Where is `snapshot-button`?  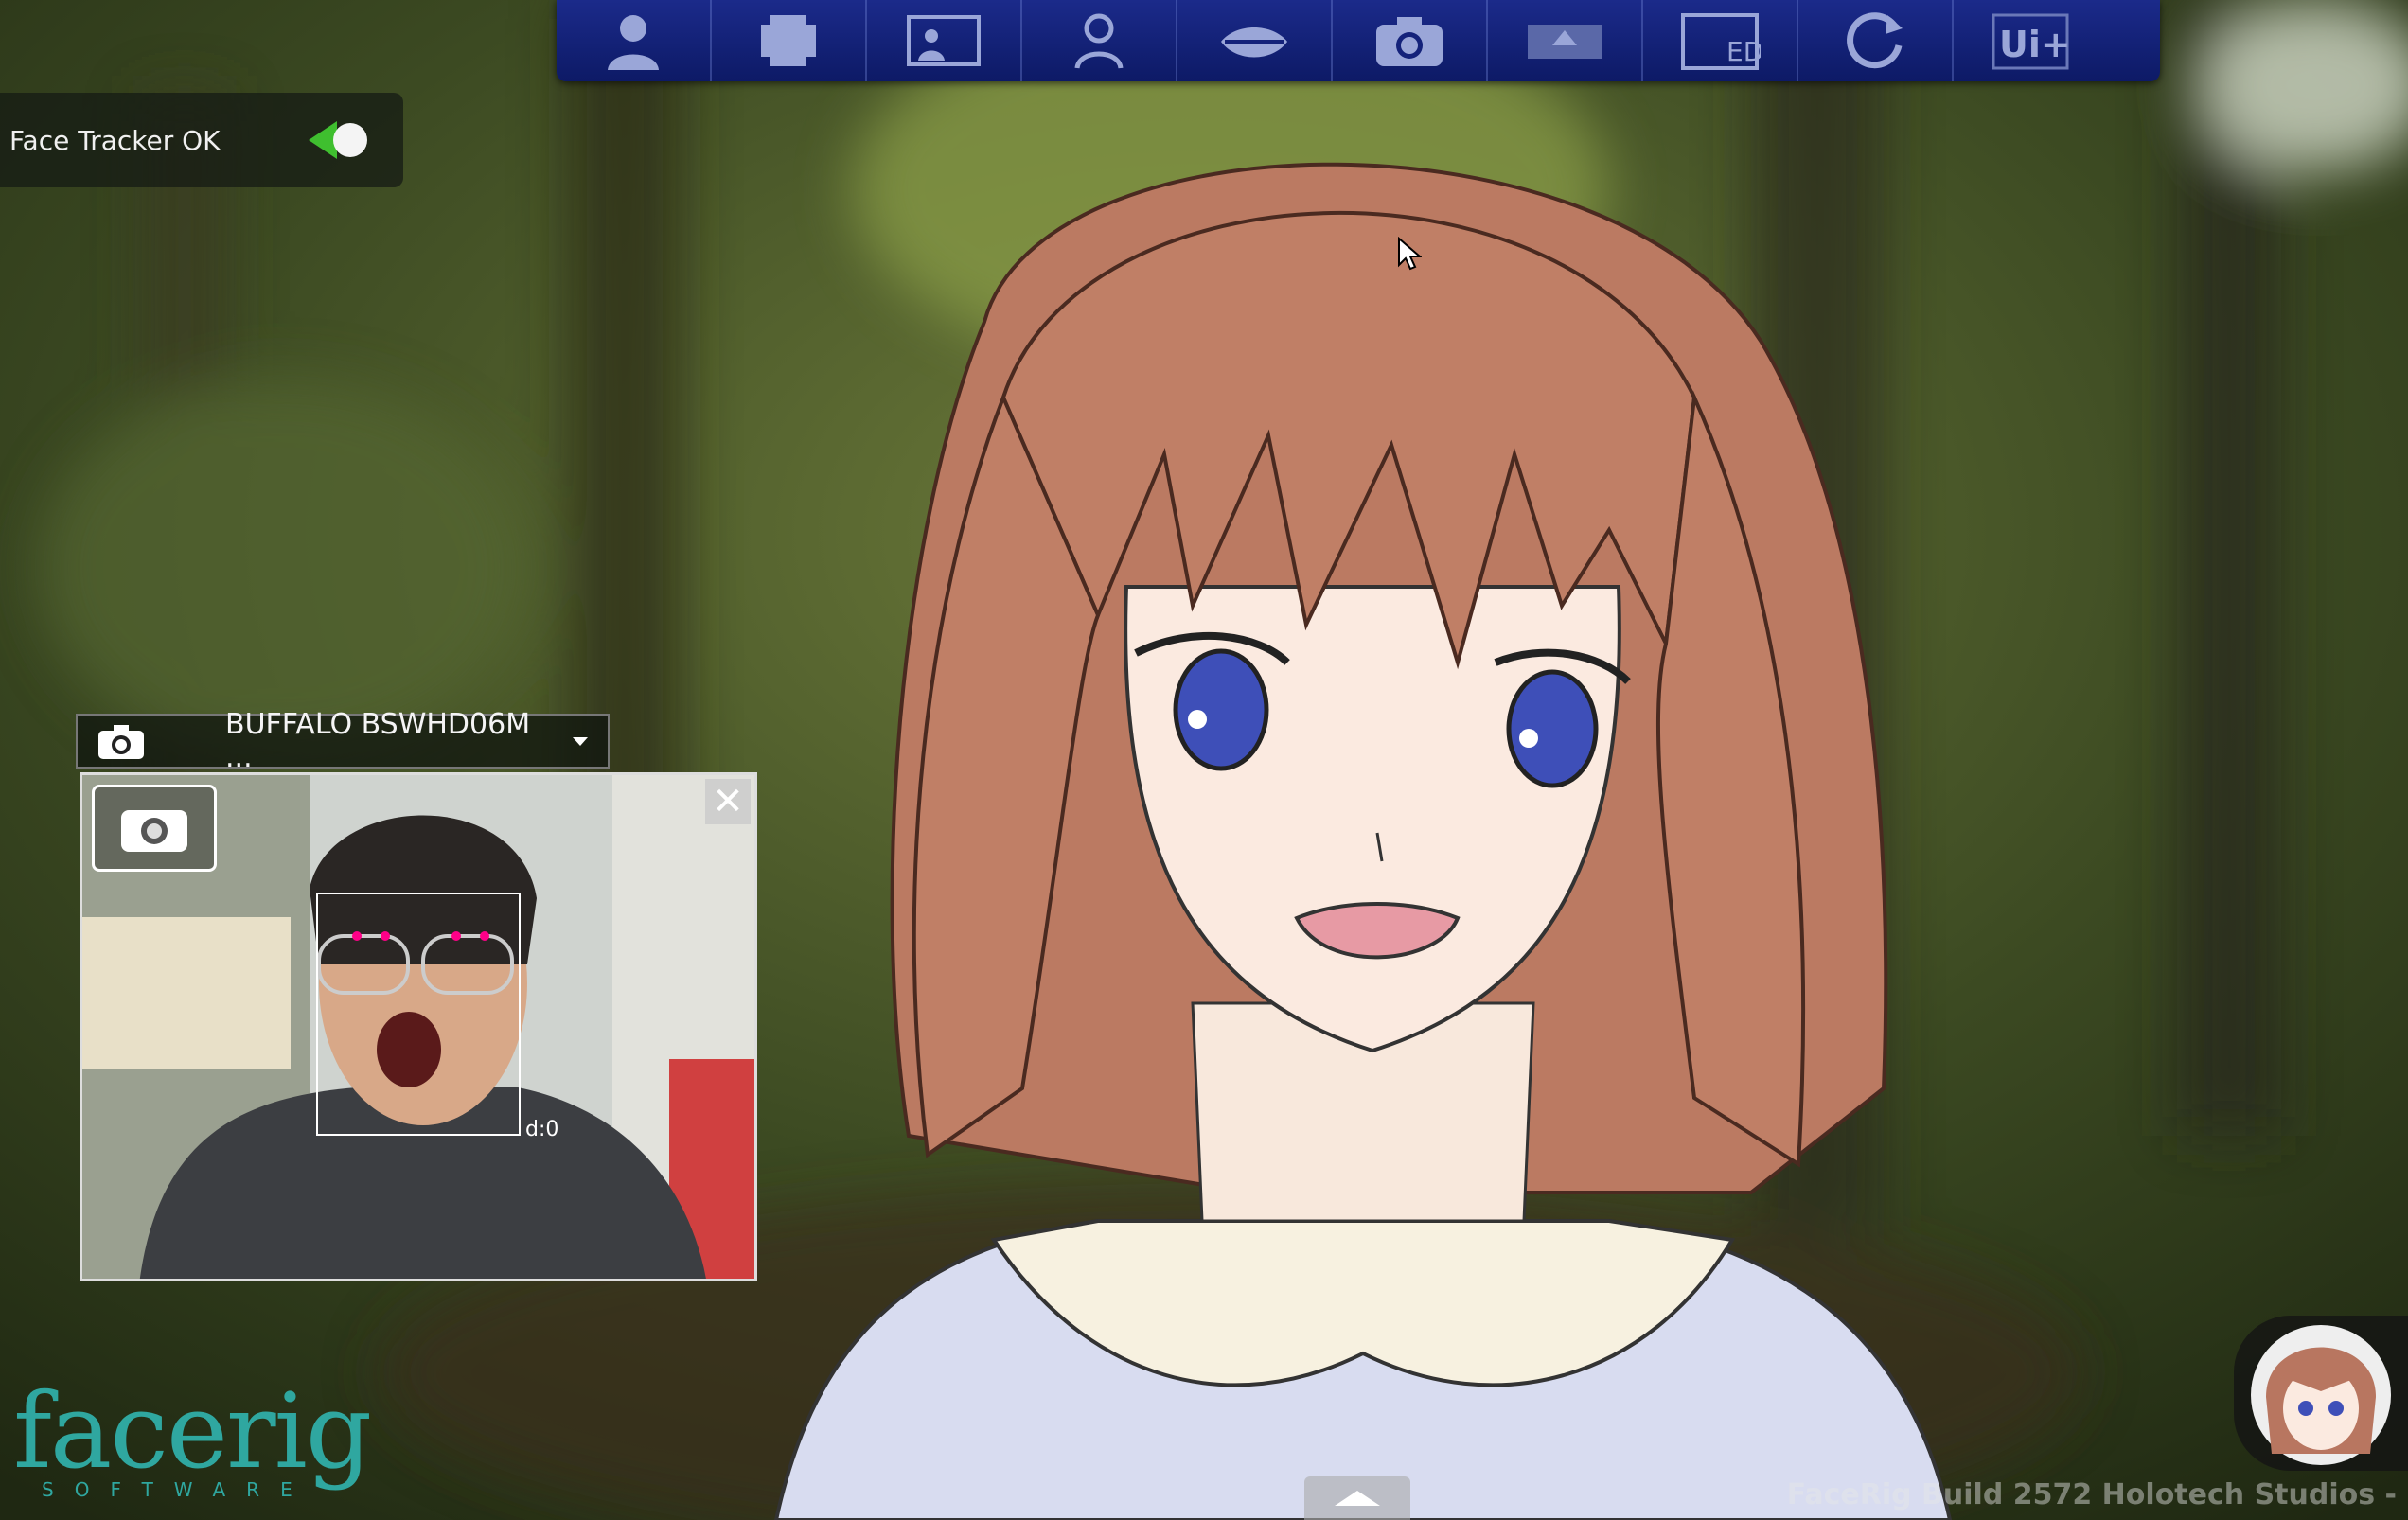 snapshot-button is located at coordinates (154, 828).